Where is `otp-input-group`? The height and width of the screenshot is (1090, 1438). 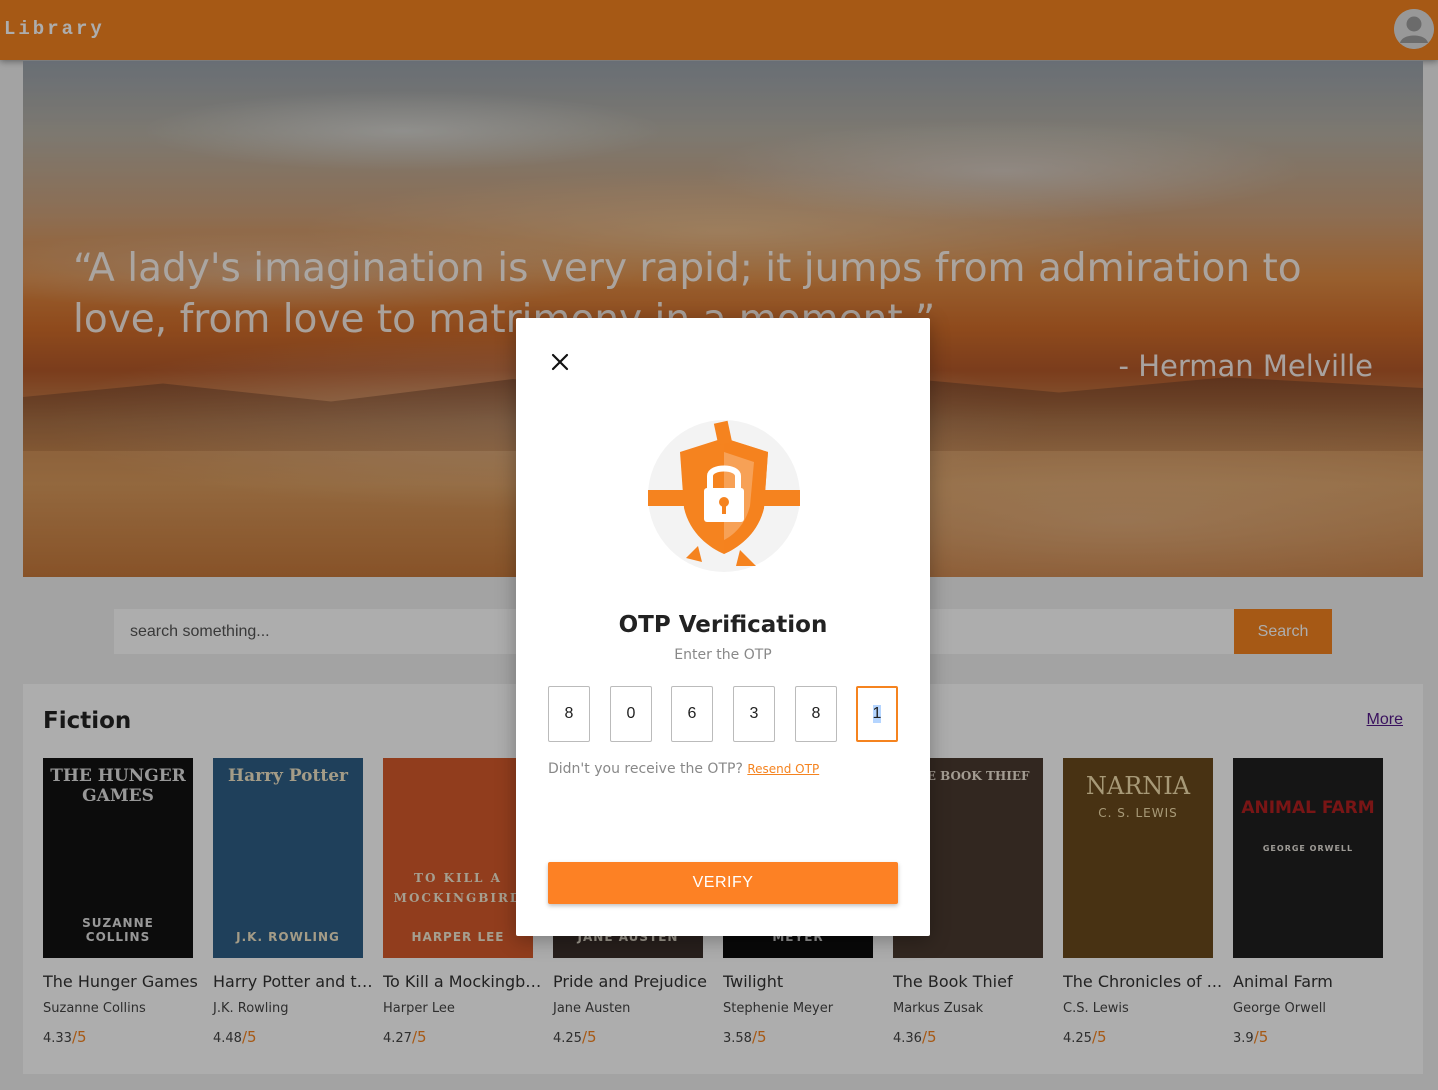
otp-input-group is located at coordinates (723, 714).